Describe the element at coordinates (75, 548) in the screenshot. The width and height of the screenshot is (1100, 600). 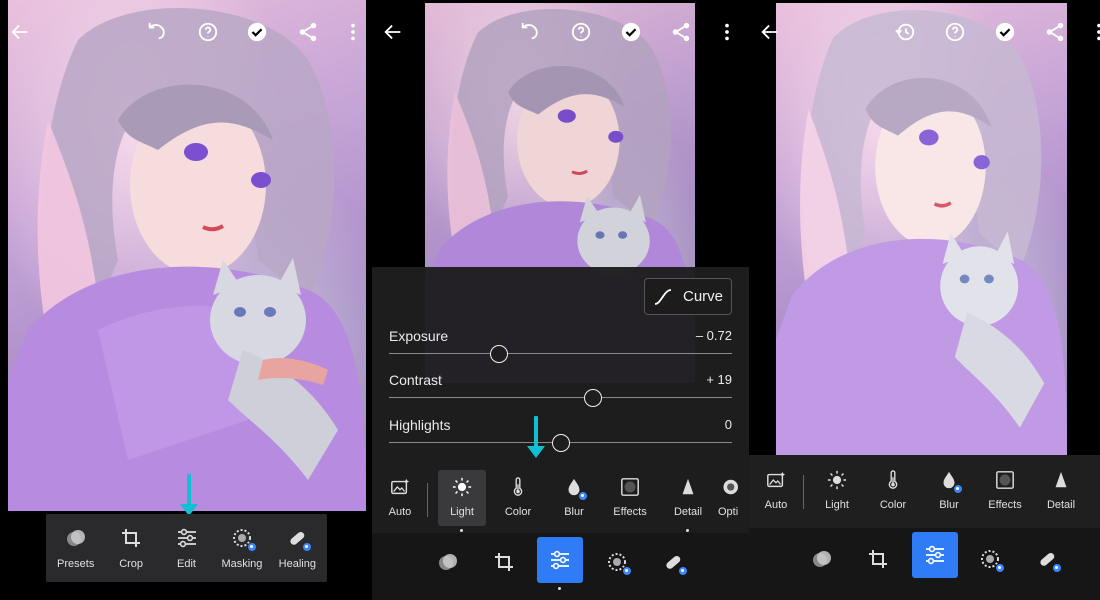
I see `presets-button: Presets` at that location.